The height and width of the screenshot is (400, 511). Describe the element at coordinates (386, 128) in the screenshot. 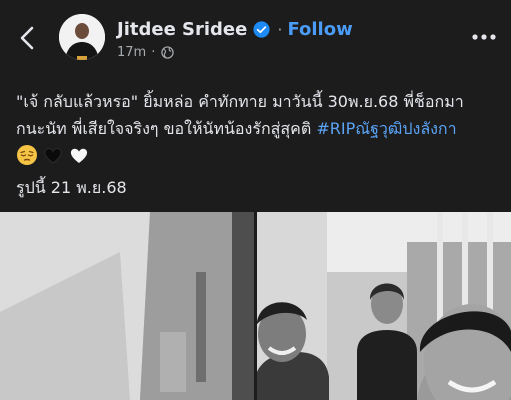

I see `hashtag-link: #RIPณัฐวุฒิปงลังกา` at that location.